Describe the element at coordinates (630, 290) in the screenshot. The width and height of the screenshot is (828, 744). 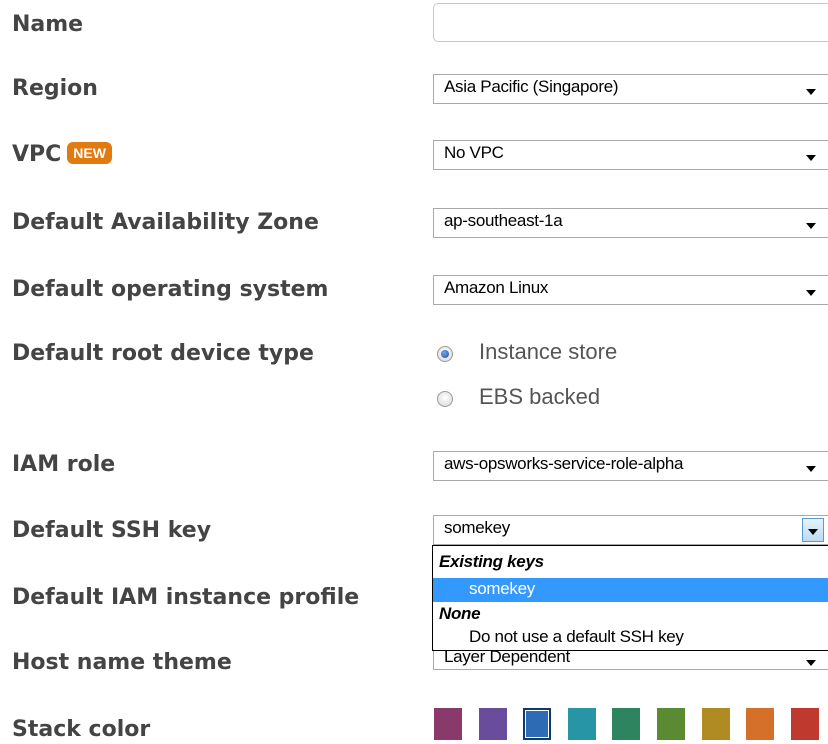
I see `operating-system-select: Amazon Linux` at that location.